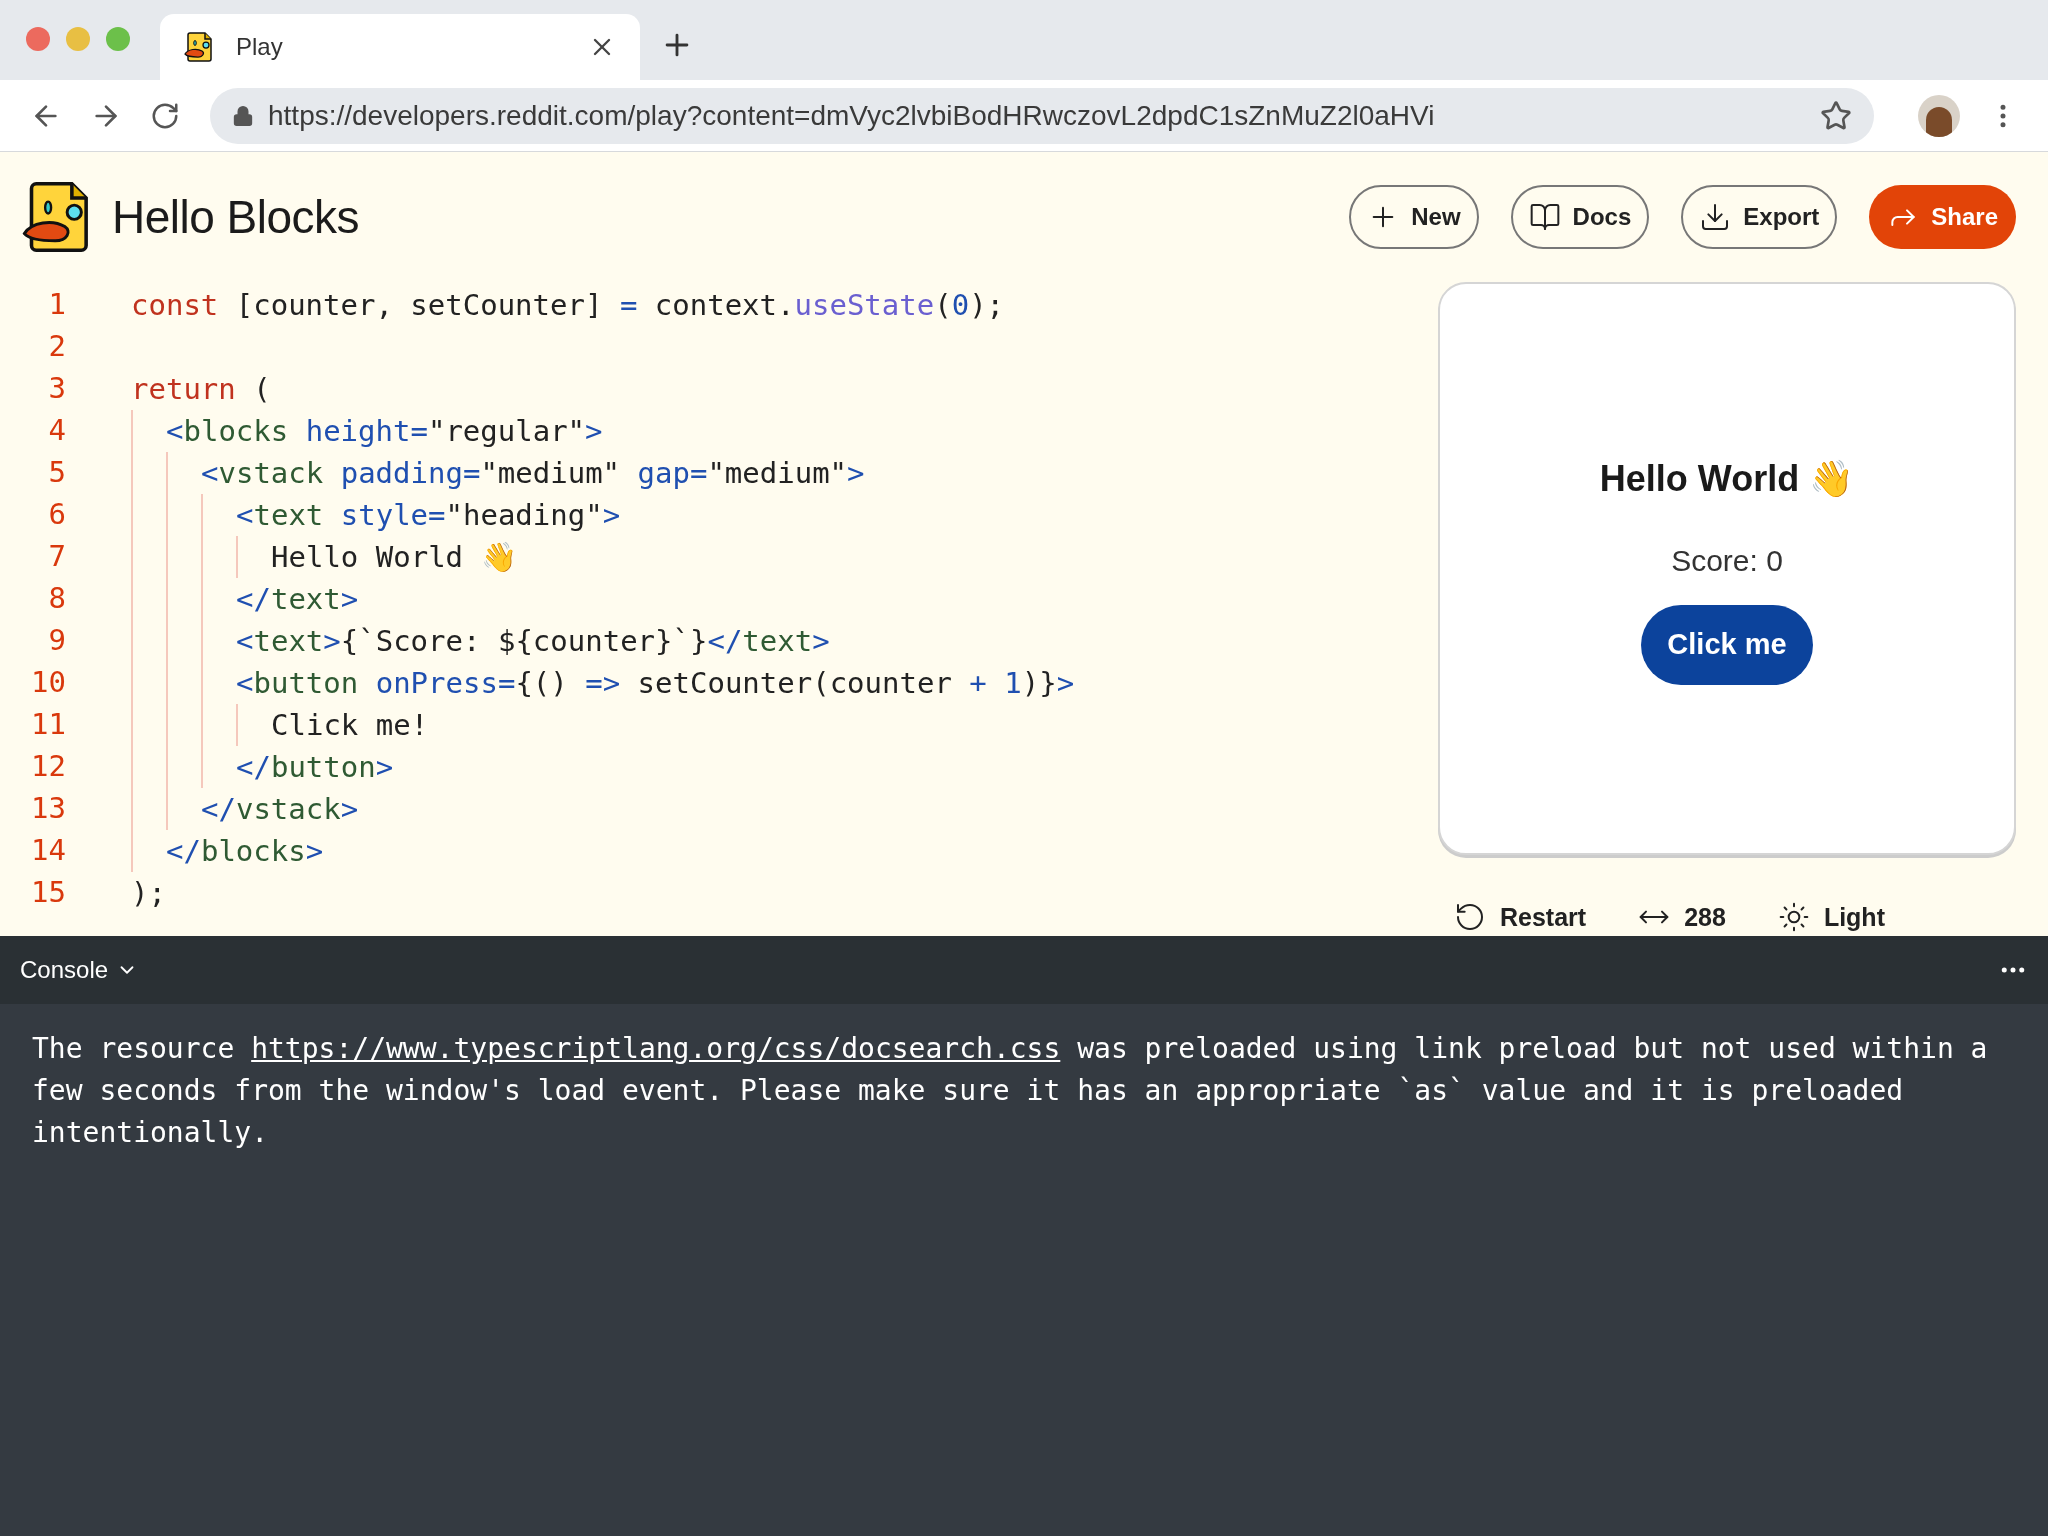  What do you see at coordinates (656, 1048) in the screenshot?
I see `resource-link: https://www.typescriptlang.org/css/docsearch.css` at bounding box center [656, 1048].